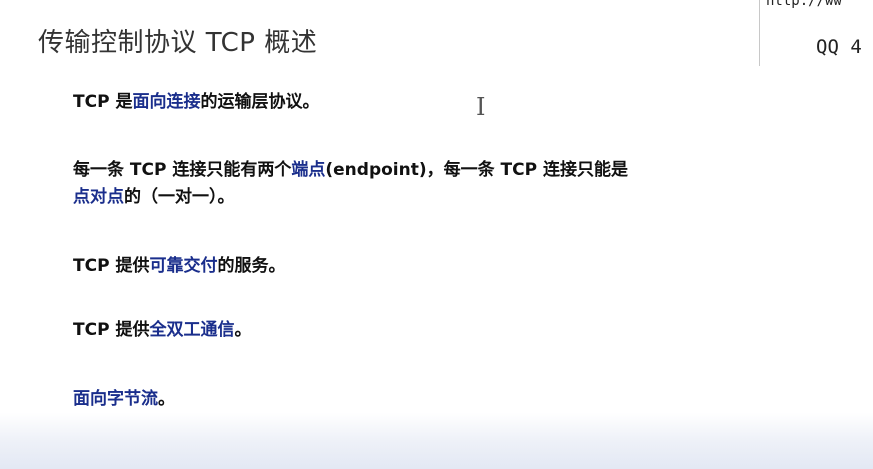 The height and width of the screenshot is (469, 873). What do you see at coordinates (816, 33) in the screenshot?
I see `side-panel: http://ww QQ 4` at bounding box center [816, 33].